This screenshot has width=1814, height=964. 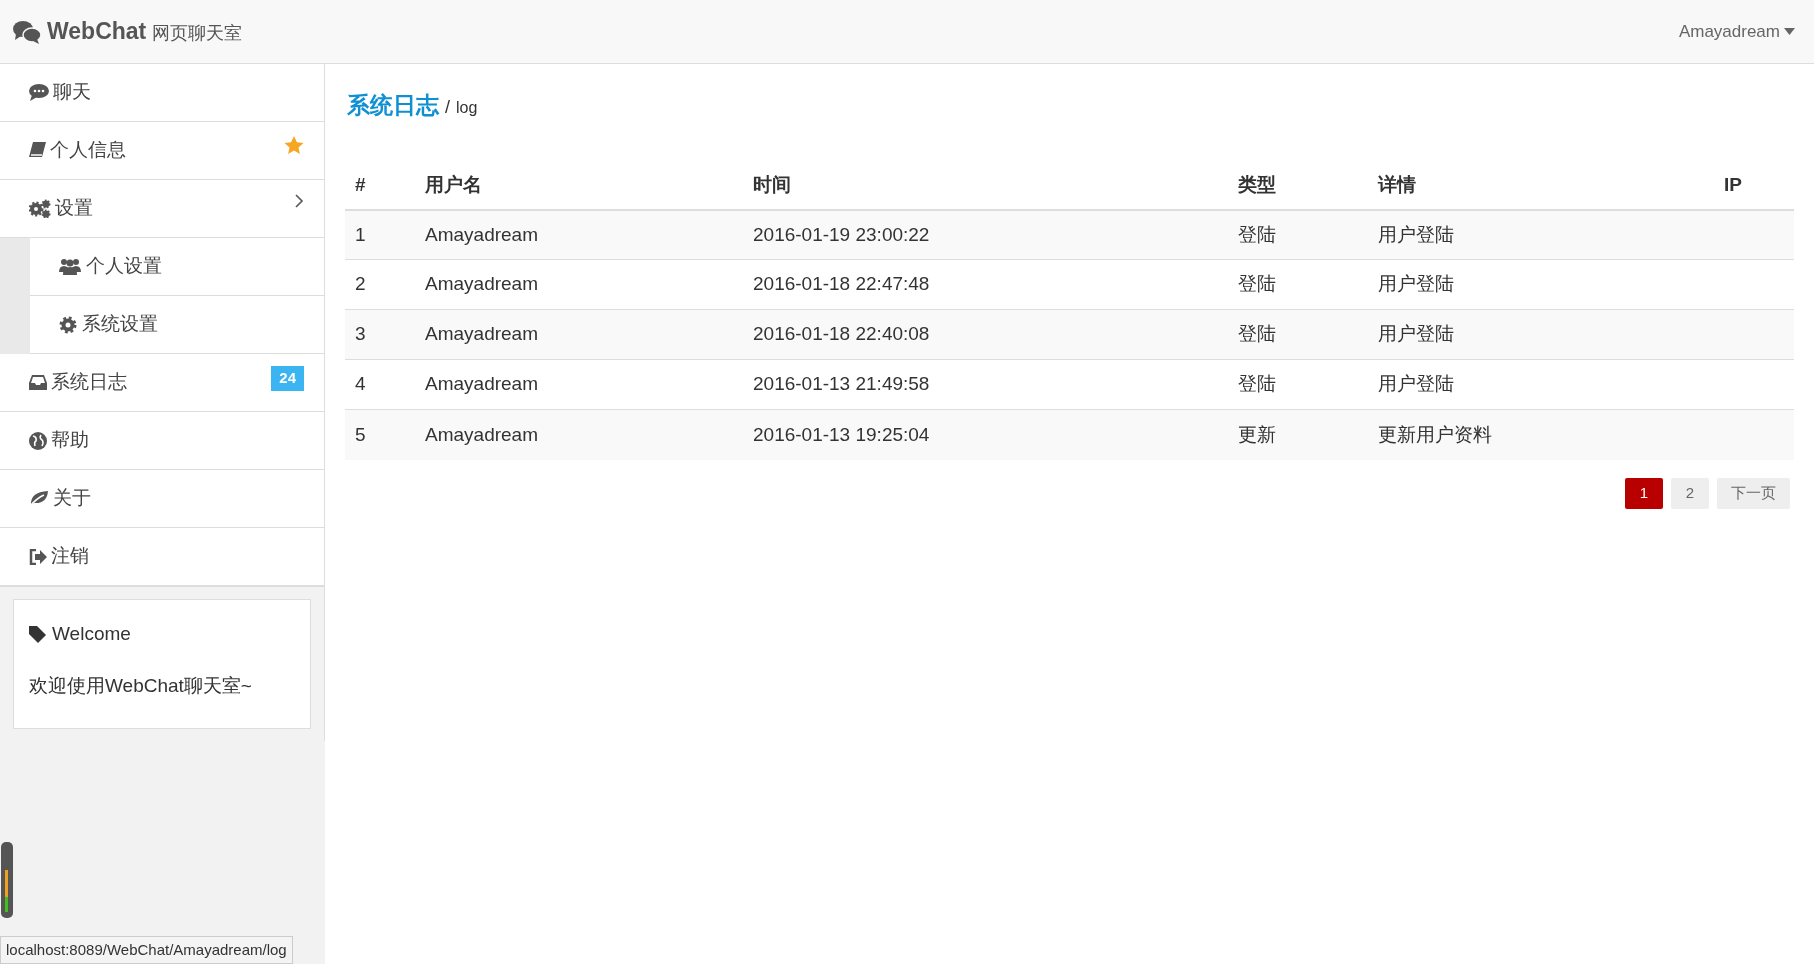 I want to click on count-badge: 24, so click(x=287, y=378).